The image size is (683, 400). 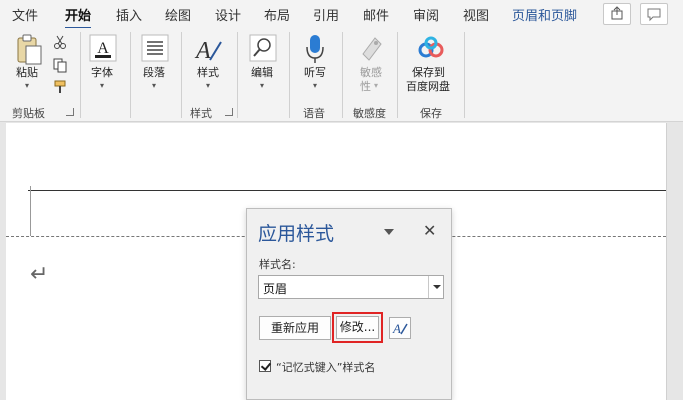 I want to click on styles-icon: A, so click(x=208, y=51).